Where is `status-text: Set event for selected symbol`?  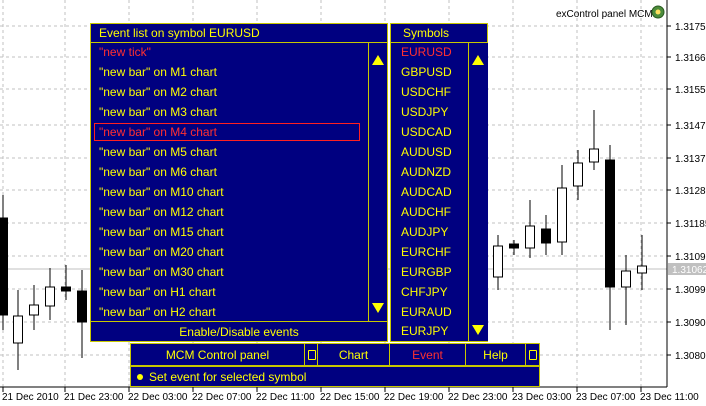
status-text: Set event for selected symbol is located at coordinates (228, 377).